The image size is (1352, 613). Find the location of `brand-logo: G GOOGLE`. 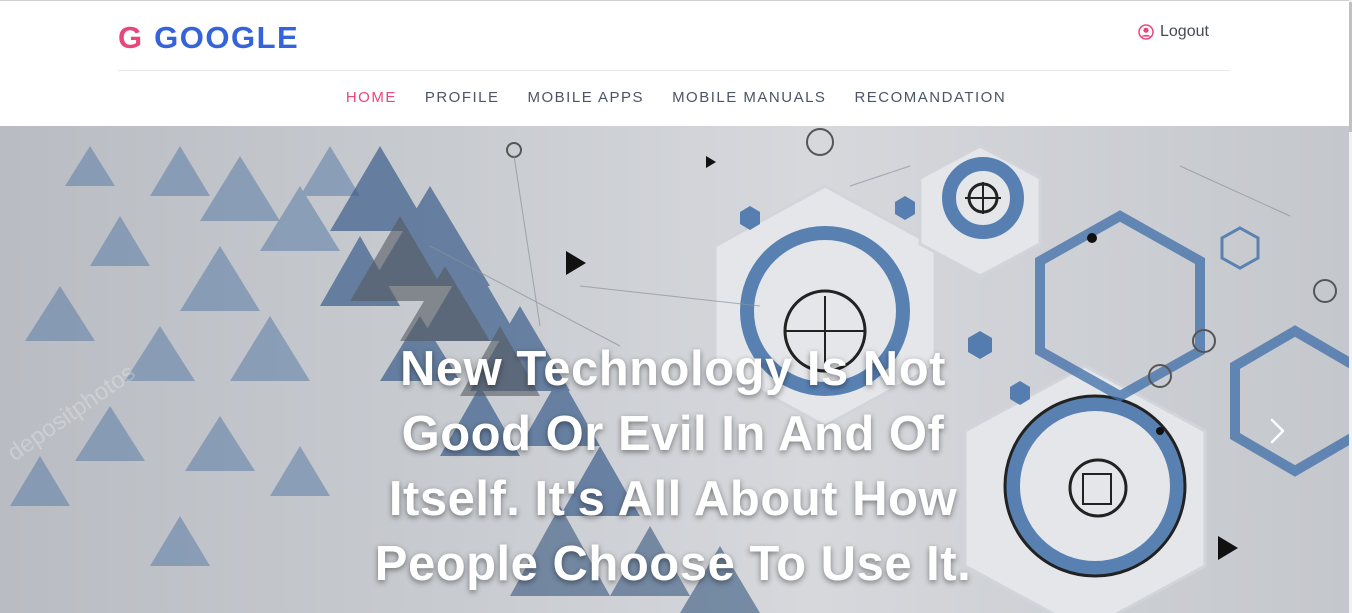

brand-logo: G GOOGLE is located at coordinates (208, 38).